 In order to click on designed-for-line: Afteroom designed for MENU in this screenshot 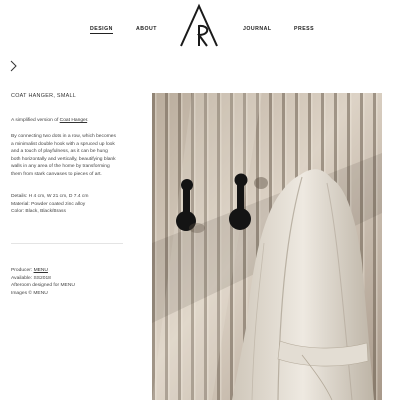, I will do `click(43, 285)`.